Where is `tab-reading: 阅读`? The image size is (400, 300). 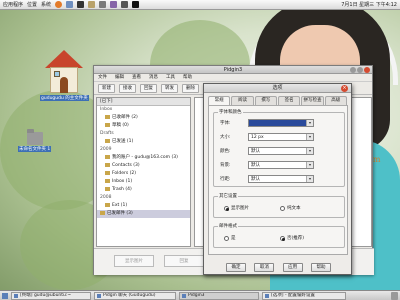
tab-reading: 阅读 is located at coordinates (242, 100).